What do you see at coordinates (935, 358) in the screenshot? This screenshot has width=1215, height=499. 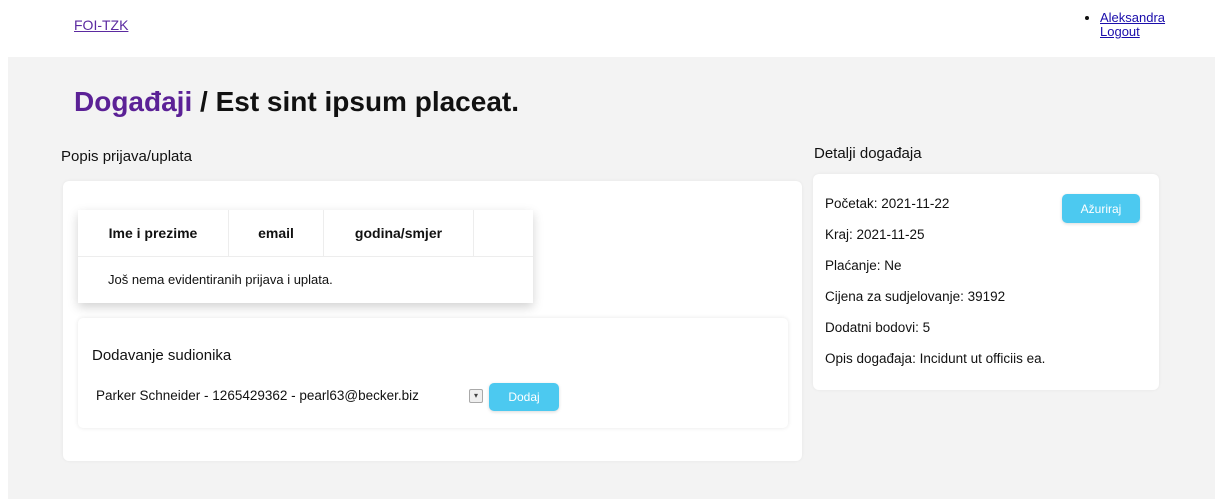 I see `detail-description: Opis događaja: Incidunt ut officiis ea.` at bounding box center [935, 358].